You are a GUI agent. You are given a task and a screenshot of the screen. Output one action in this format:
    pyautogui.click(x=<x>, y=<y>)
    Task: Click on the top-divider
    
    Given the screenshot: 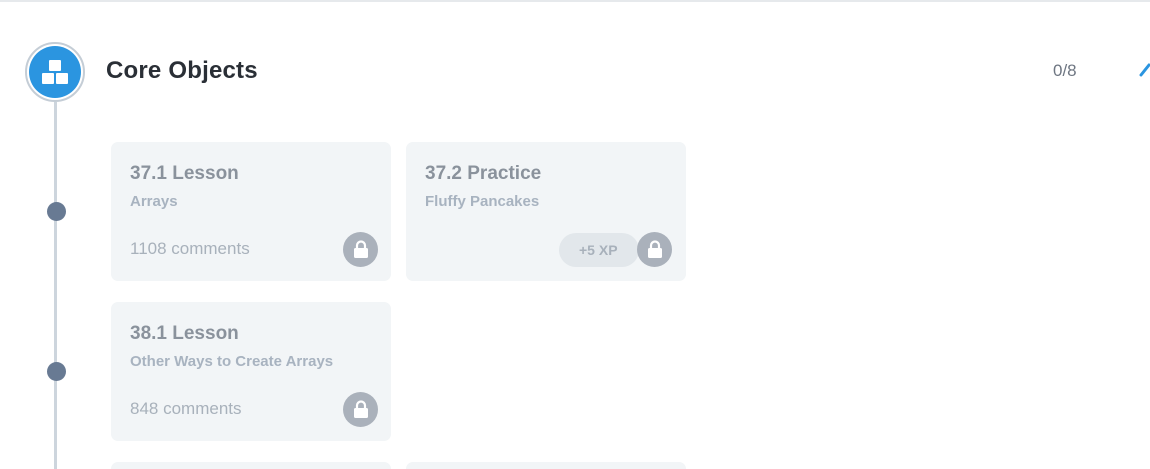 What is the action you would take?
    pyautogui.click(x=575, y=1)
    